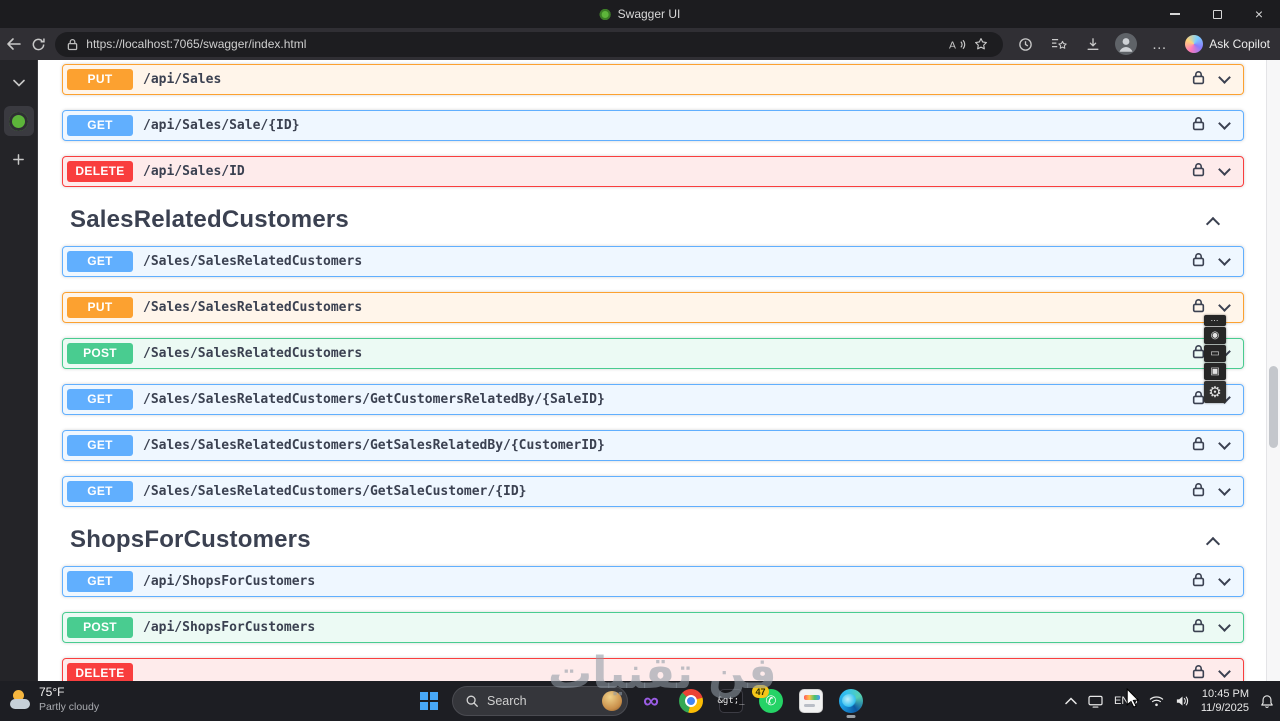  I want to click on visual-studio-app-button: ∞, so click(651, 701).